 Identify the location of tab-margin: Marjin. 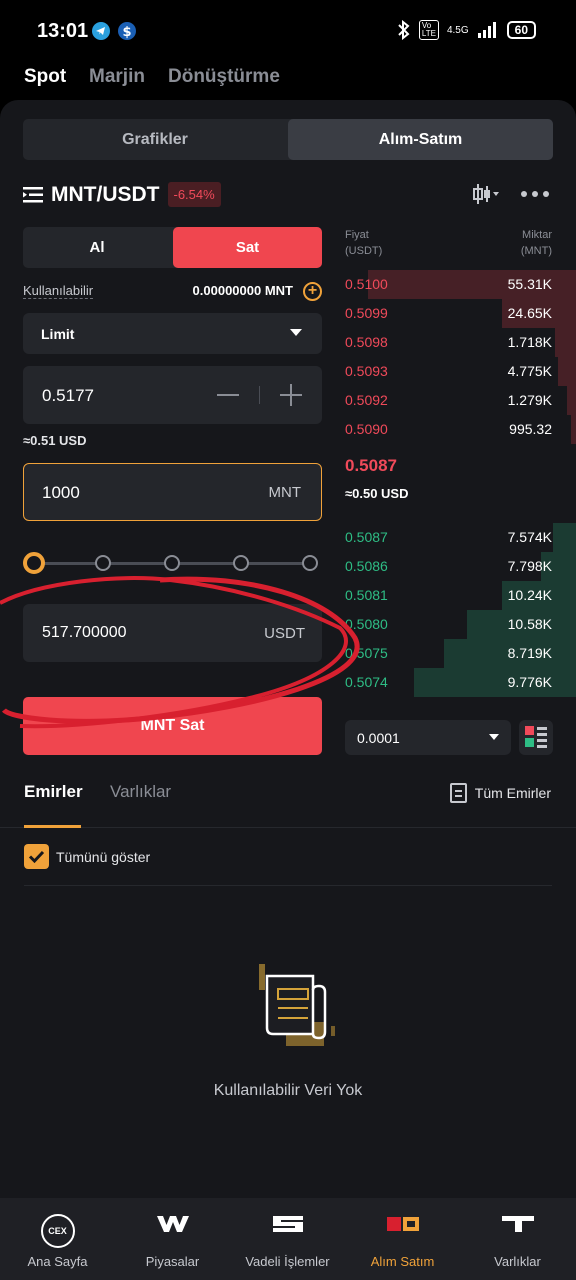
(117, 77).